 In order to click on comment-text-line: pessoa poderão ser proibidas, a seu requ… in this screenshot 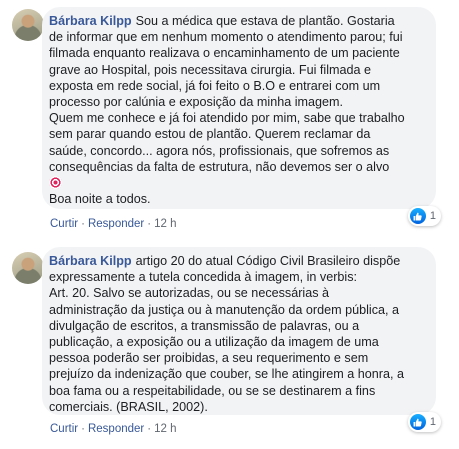, I will do `click(209, 358)`.